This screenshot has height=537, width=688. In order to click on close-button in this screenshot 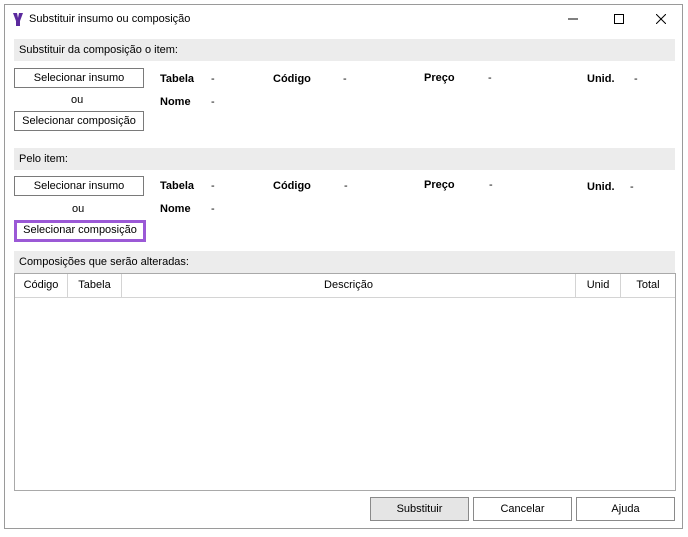, I will do `click(661, 19)`.